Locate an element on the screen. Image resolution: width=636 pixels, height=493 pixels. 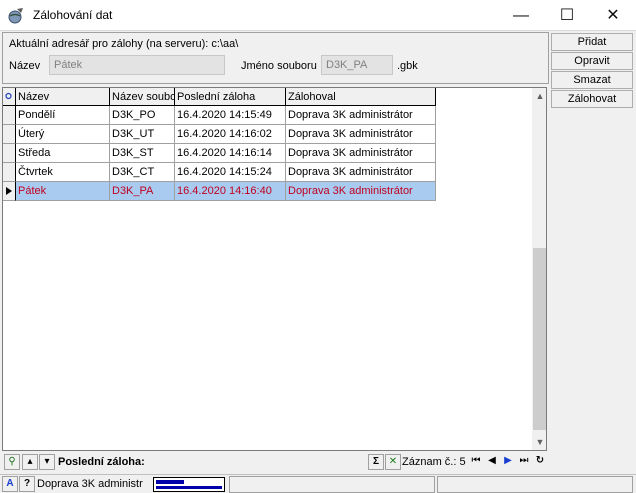
scroll-up-icon: ▲ is located at coordinates (539, 96).